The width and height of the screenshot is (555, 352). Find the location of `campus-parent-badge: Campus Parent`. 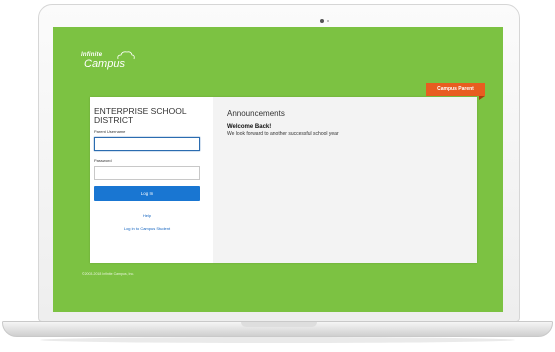

campus-parent-badge: Campus Parent is located at coordinates (455, 91).